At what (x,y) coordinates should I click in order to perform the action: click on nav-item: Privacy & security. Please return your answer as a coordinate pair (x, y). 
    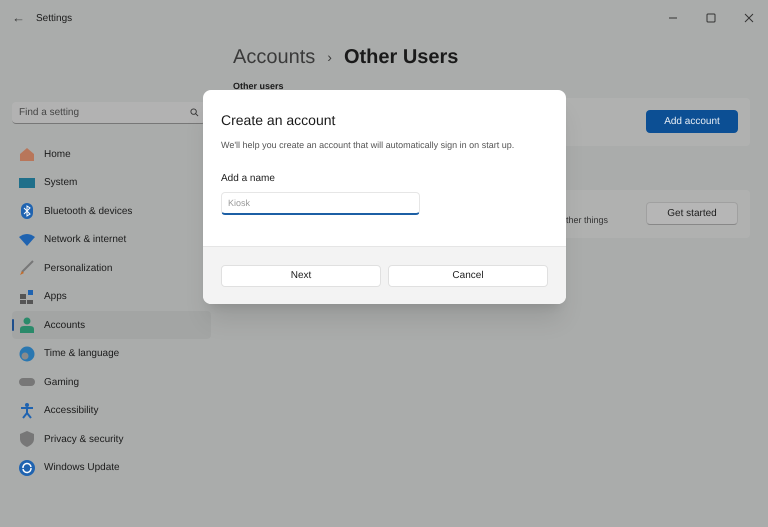
    Looking at the image, I should click on (111, 439).